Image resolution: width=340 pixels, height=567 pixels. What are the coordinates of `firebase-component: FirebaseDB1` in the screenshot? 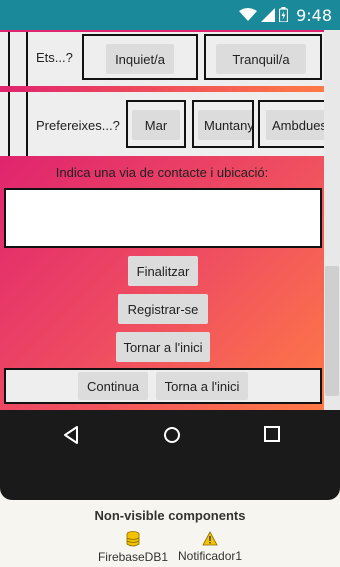 It's located at (133, 547).